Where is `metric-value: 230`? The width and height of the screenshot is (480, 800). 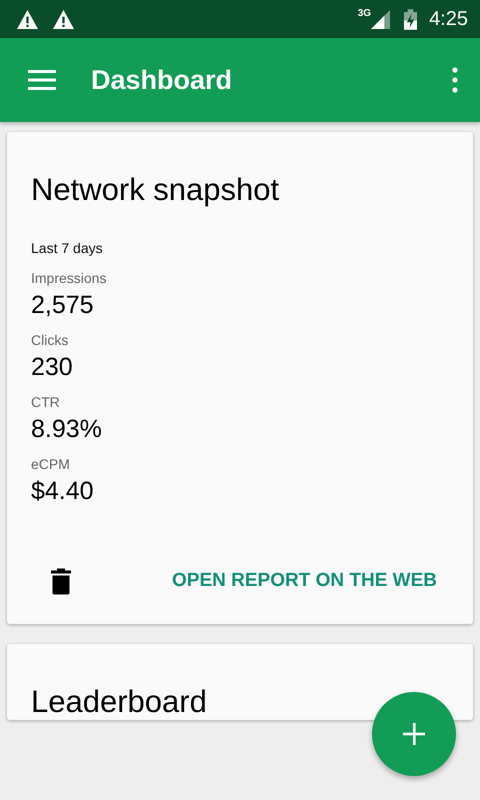 metric-value: 230 is located at coordinates (52, 367).